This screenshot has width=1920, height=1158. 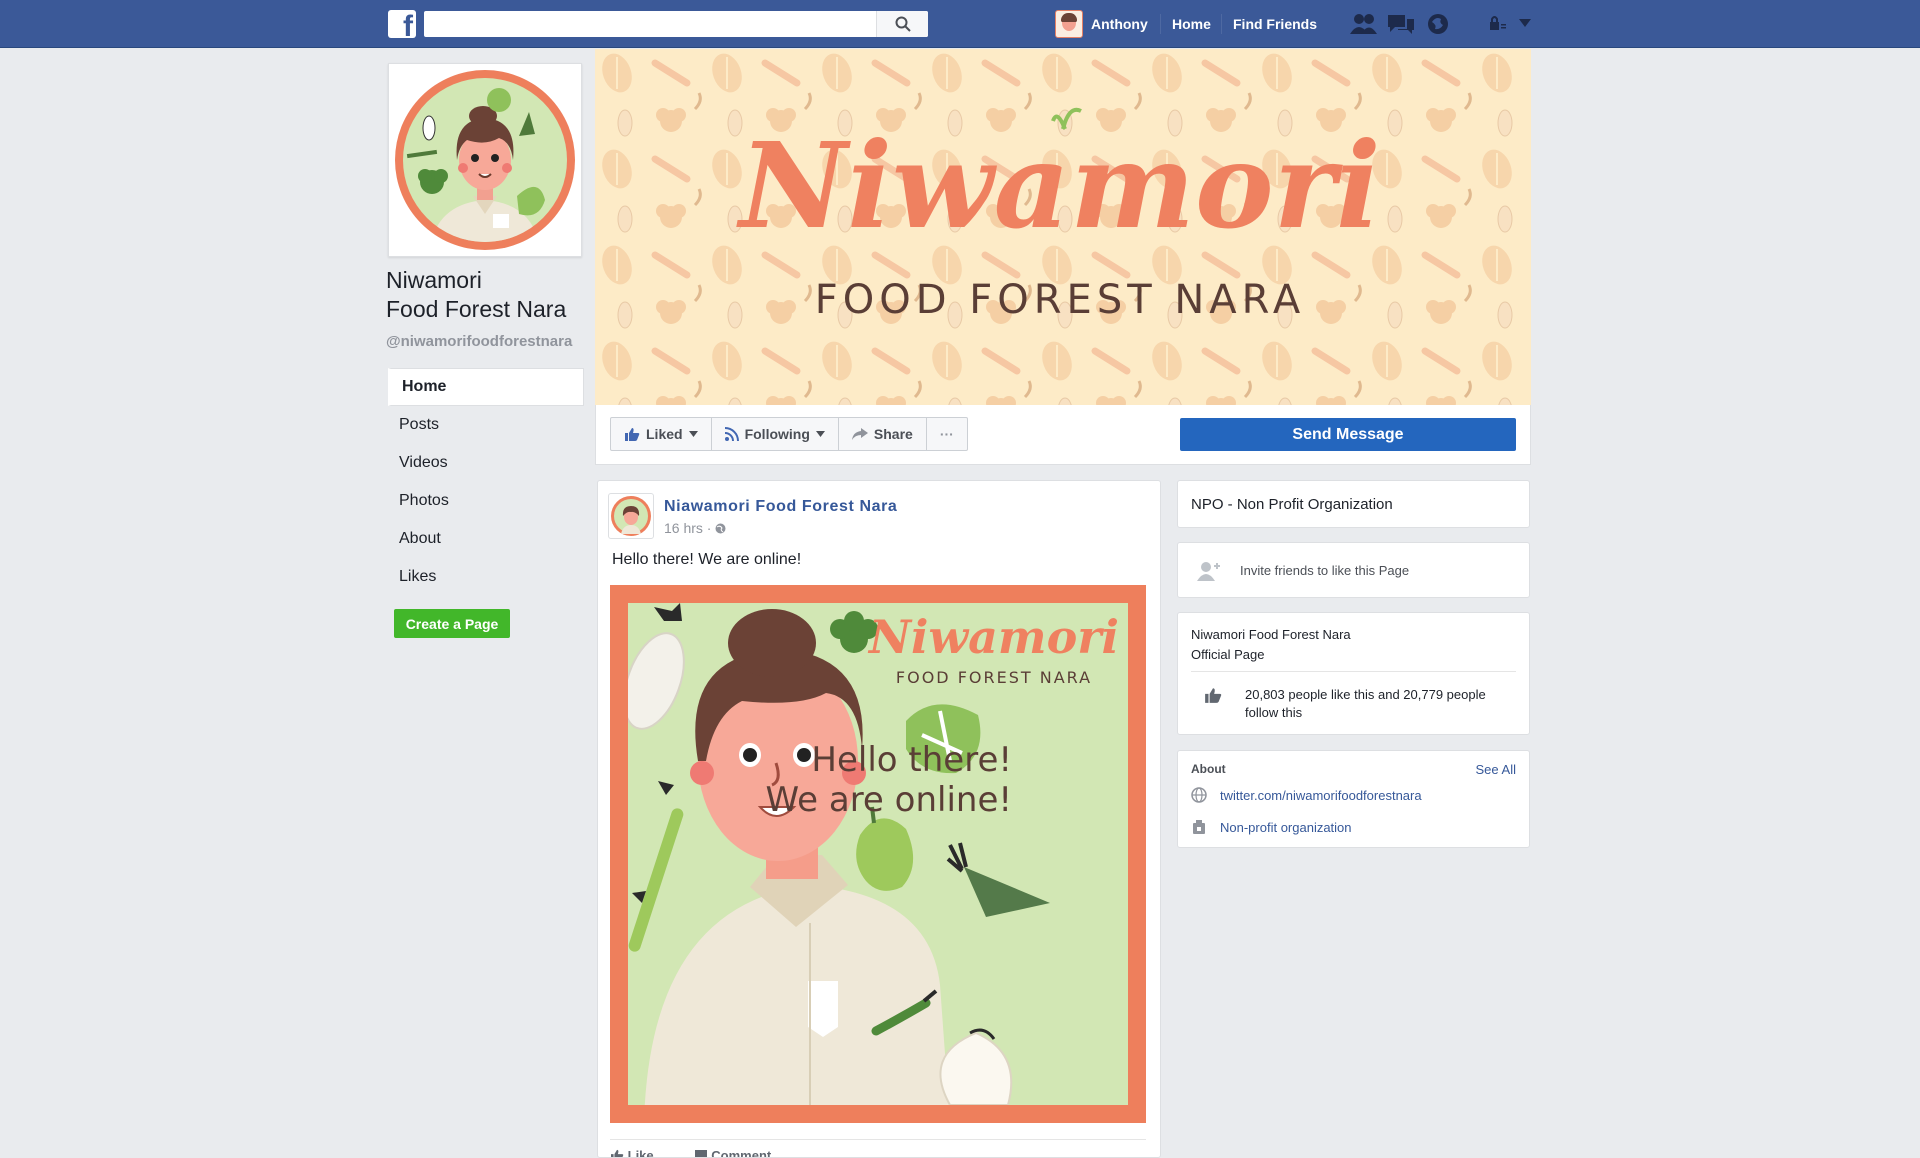 What do you see at coordinates (486, 577) in the screenshot?
I see `nav-item-likes: Likes` at bounding box center [486, 577].